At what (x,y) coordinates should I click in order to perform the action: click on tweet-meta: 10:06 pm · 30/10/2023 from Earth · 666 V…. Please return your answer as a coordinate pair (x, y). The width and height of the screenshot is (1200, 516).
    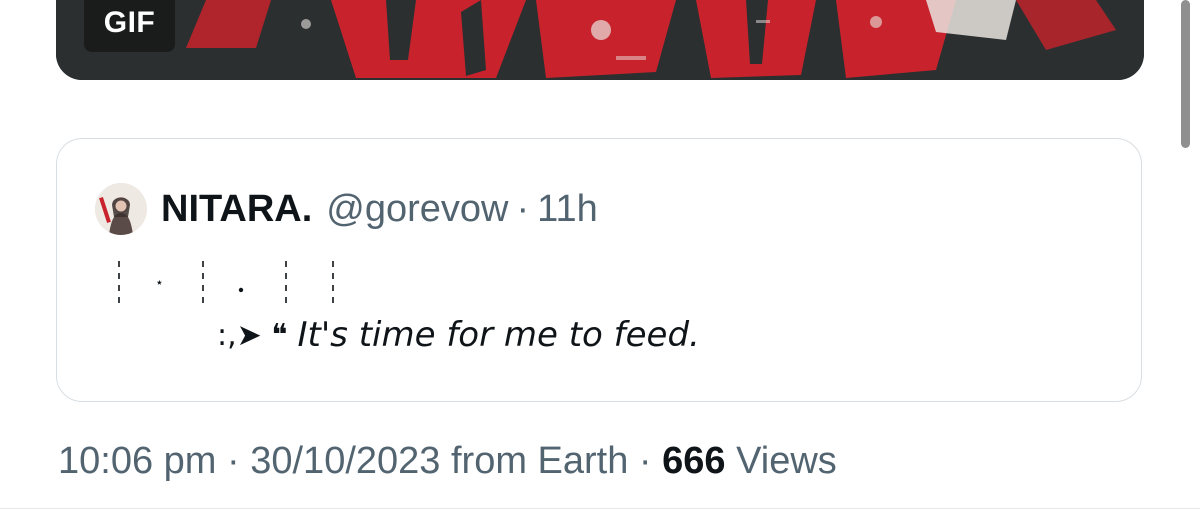
    Looking at the image, I should click on (447, 461).